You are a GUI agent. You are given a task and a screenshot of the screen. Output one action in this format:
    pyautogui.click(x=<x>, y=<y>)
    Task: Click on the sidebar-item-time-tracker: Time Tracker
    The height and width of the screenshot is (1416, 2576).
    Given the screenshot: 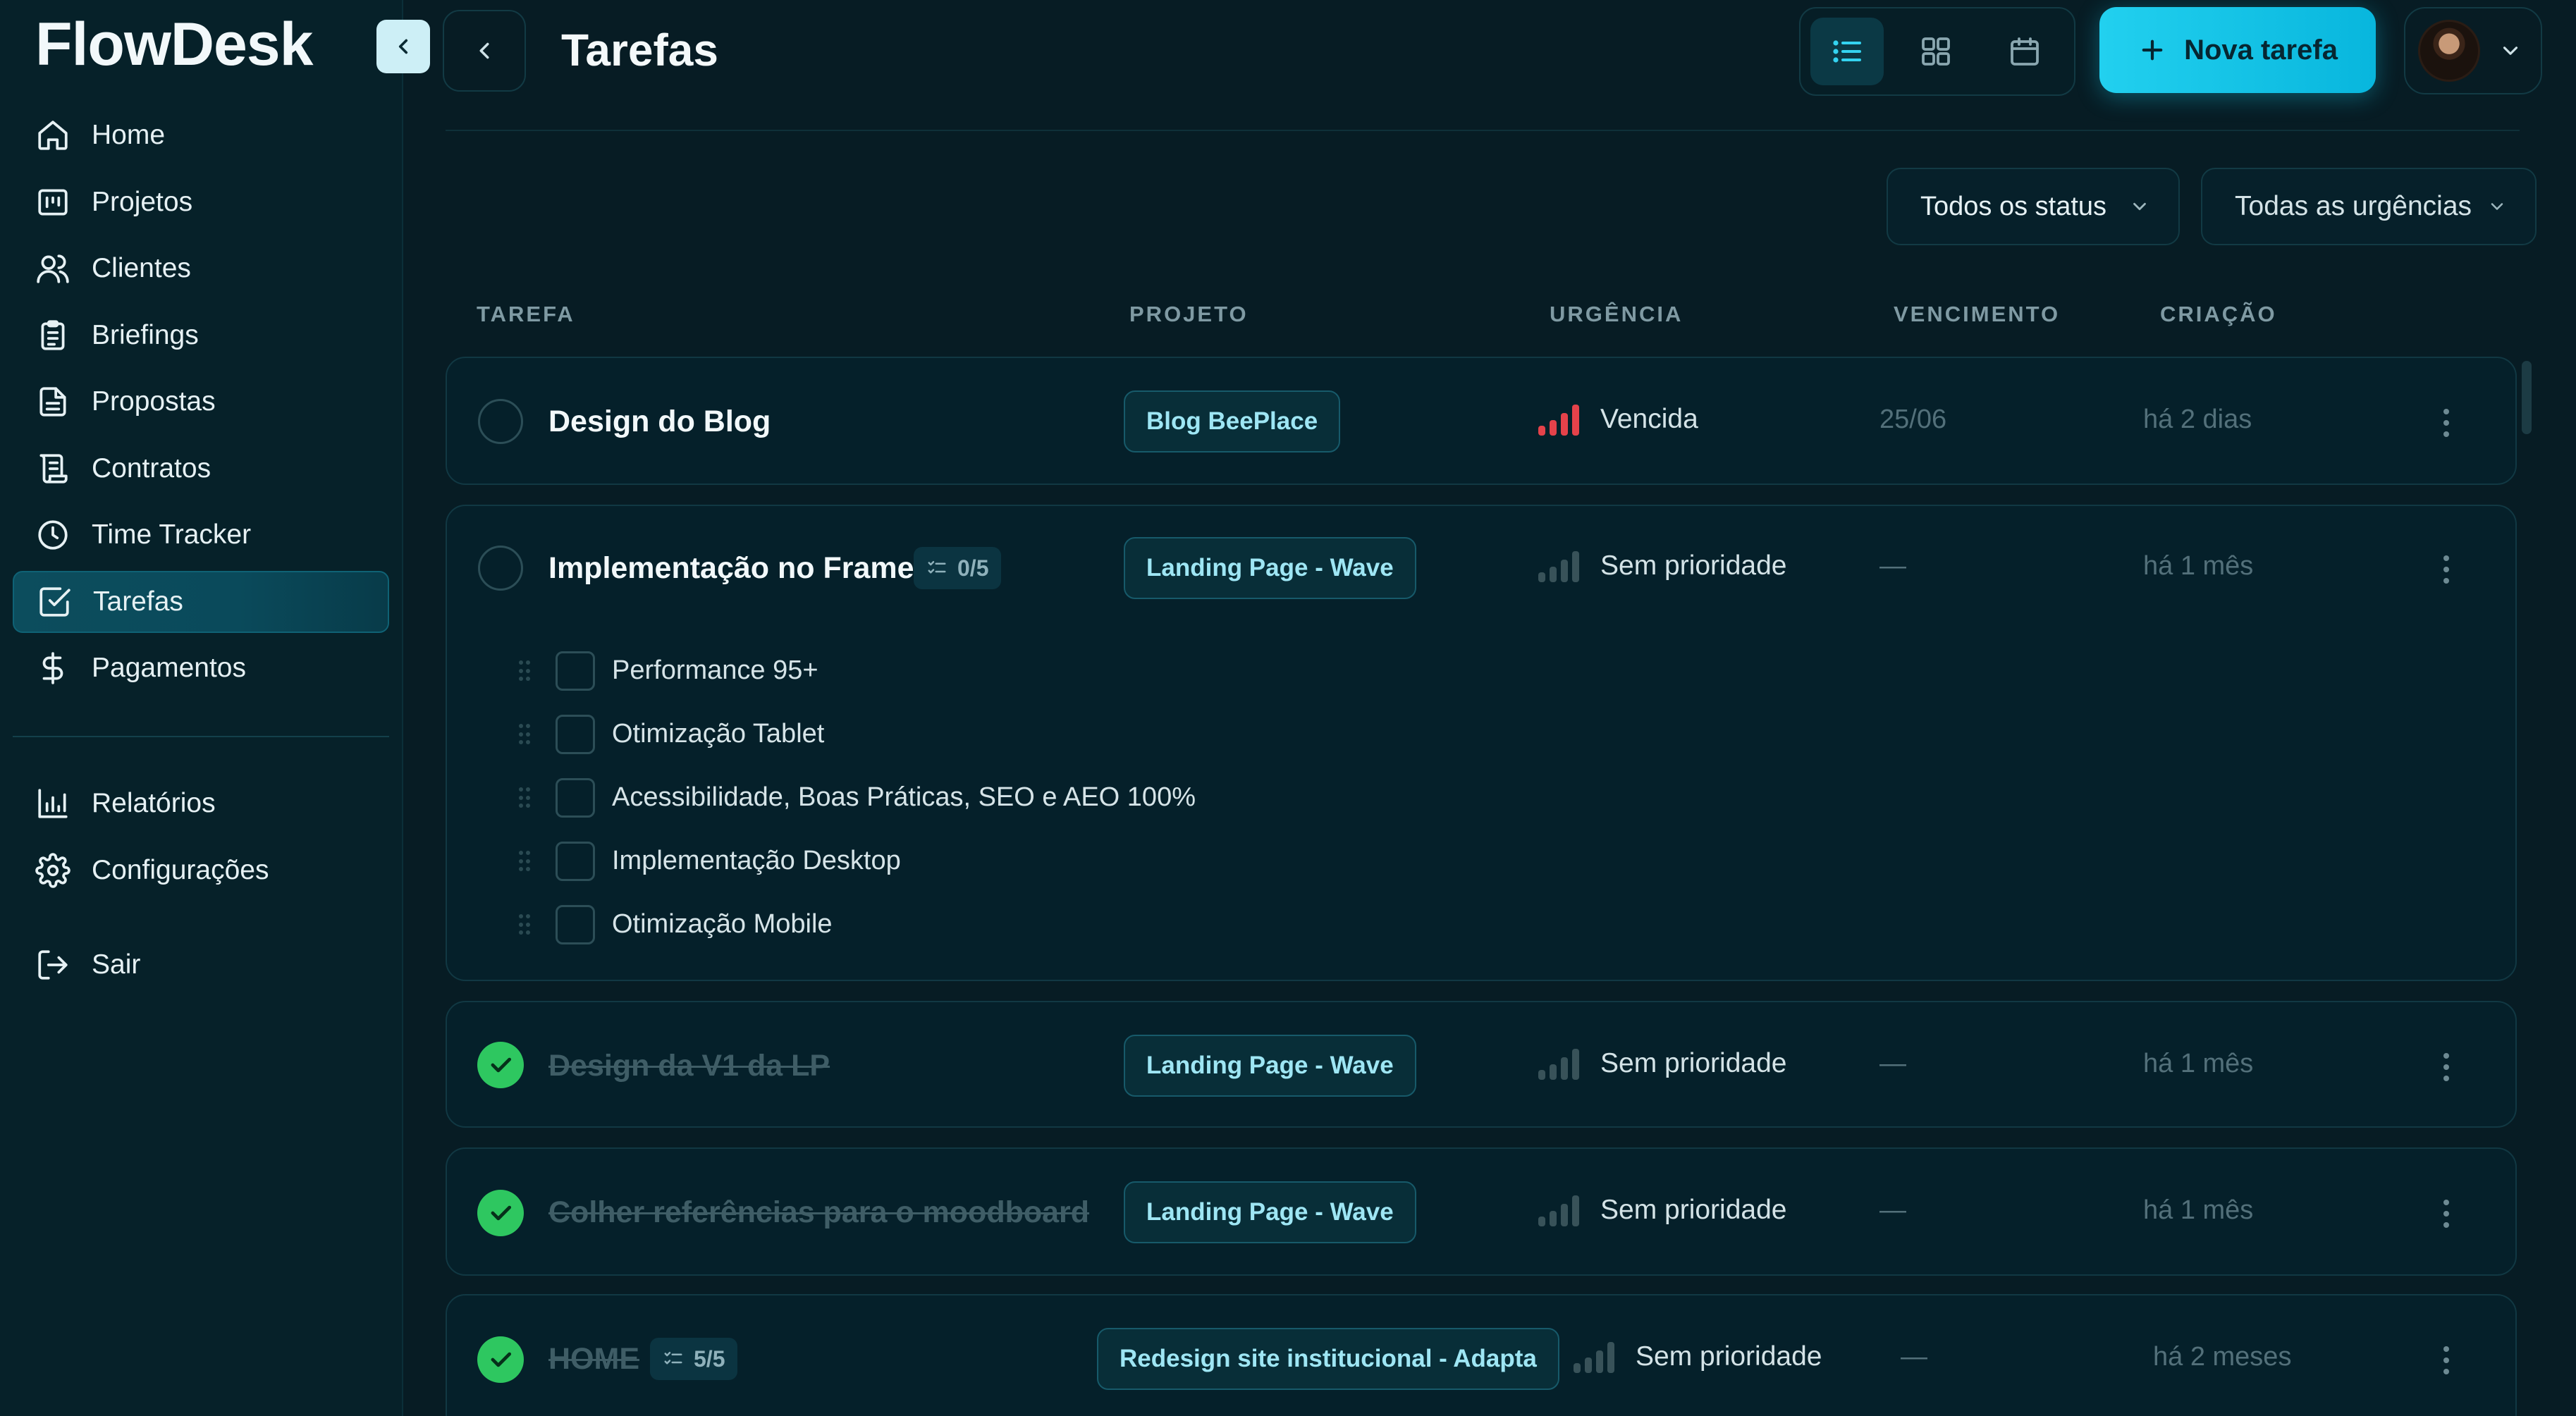 What is the action you would take?
    pyautogui.click(x=201, y=535)
    